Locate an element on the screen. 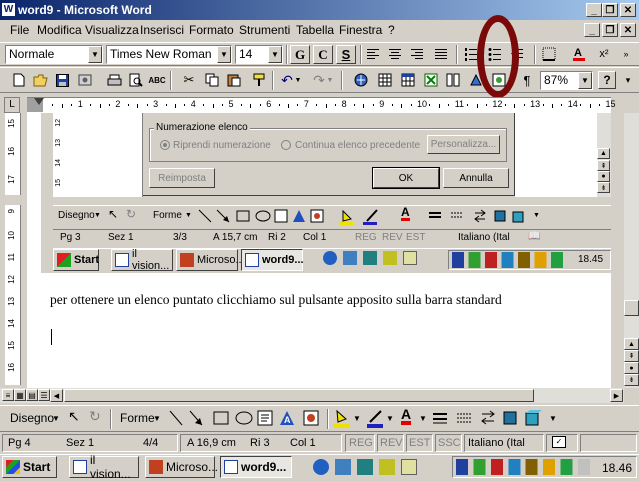 Image resolution: width=639 pixels, height=481 pixels. menu-modifica: Modifica is located at coordinates (59, 30).